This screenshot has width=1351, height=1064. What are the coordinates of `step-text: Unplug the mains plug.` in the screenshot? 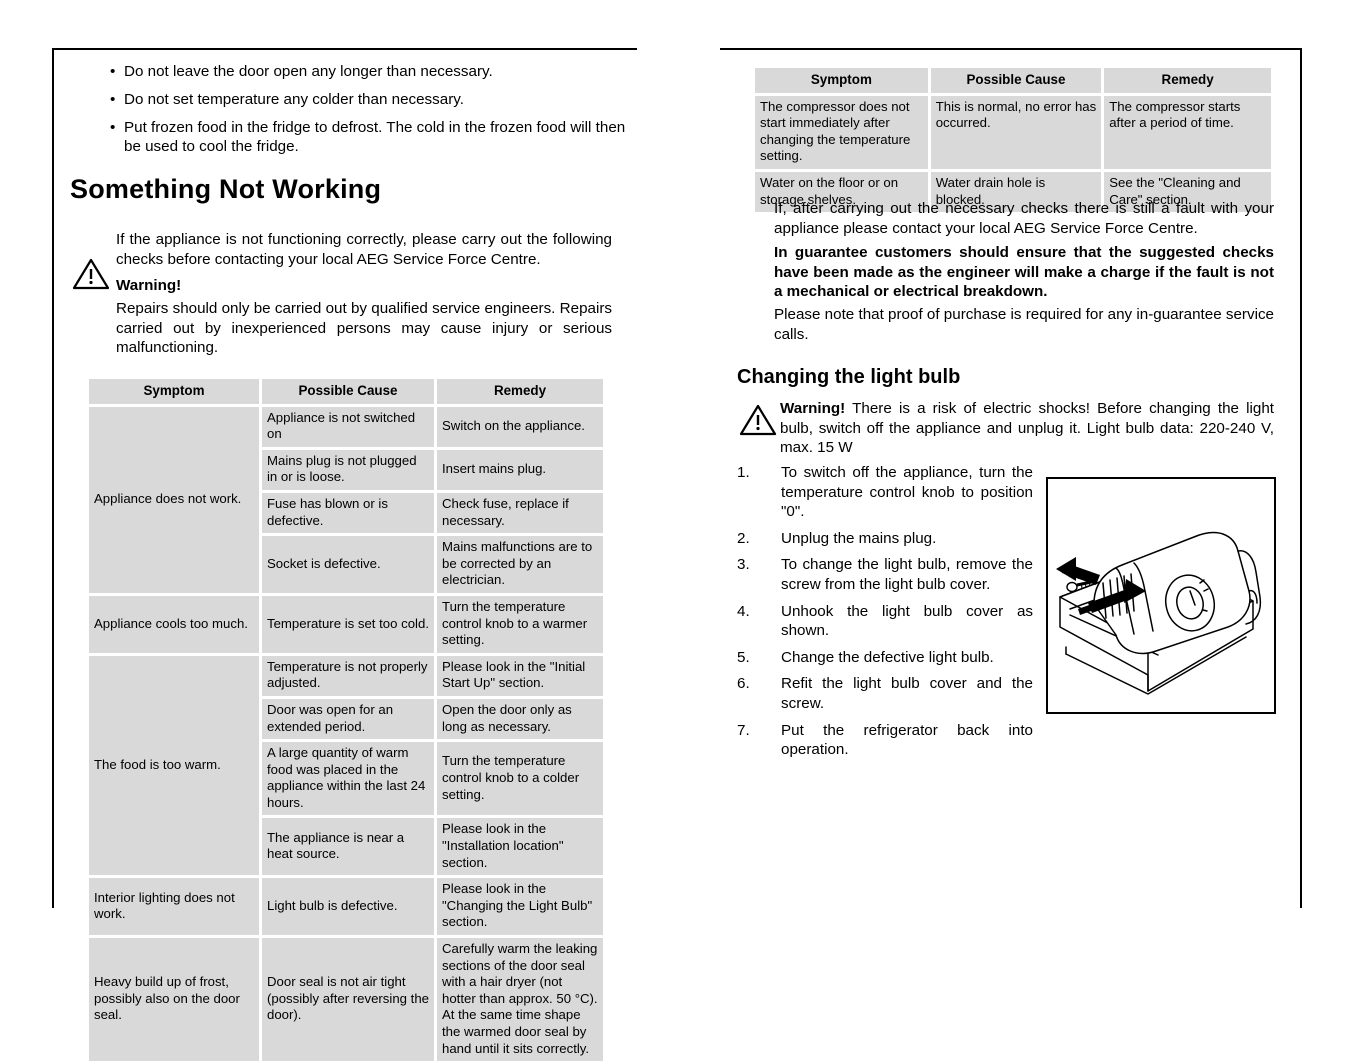 It's located at (859, 538).